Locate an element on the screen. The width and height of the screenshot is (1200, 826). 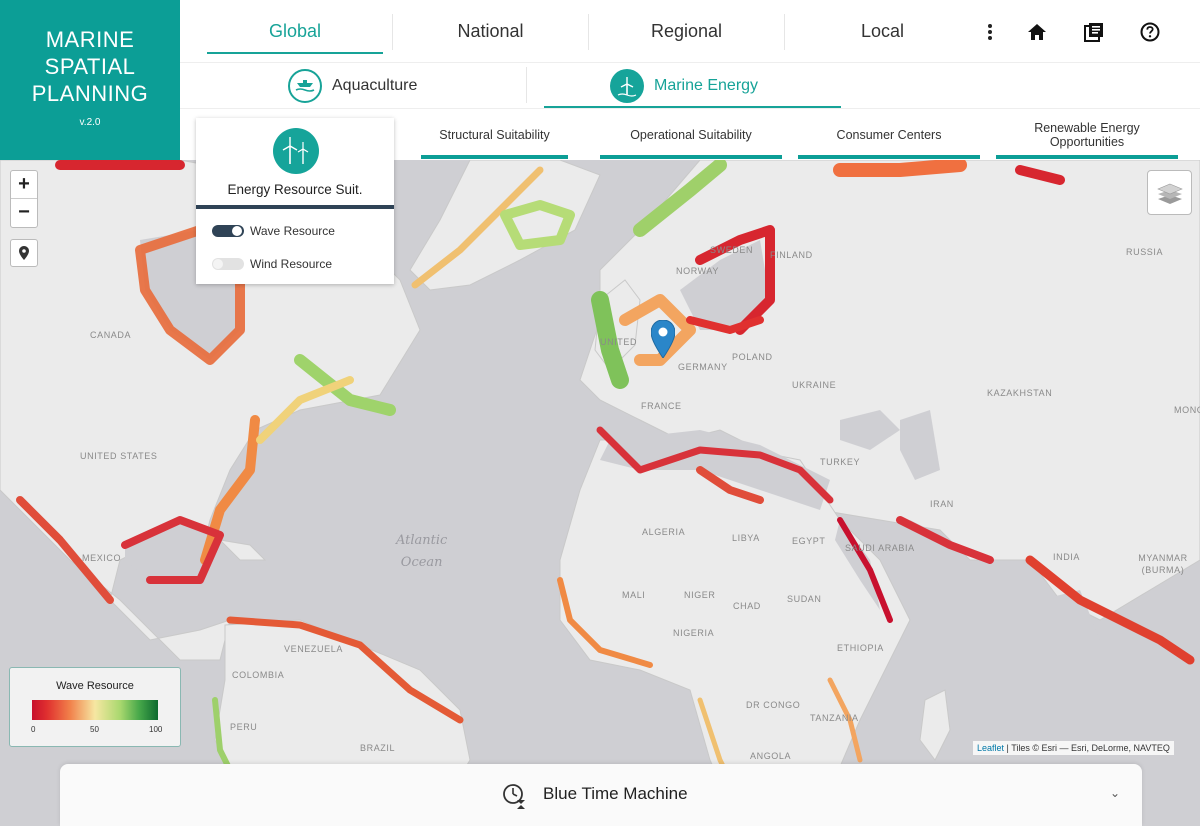
sector-label: Aquaculture is located at coordinates (375, 85).